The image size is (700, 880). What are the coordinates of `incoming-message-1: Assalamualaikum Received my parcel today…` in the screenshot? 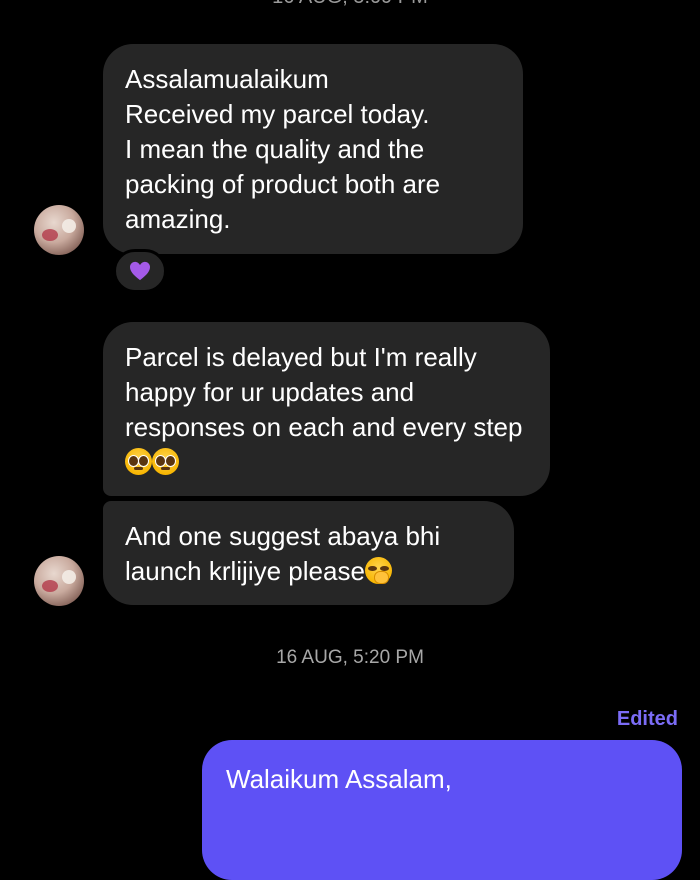 It's located at (313, 149).